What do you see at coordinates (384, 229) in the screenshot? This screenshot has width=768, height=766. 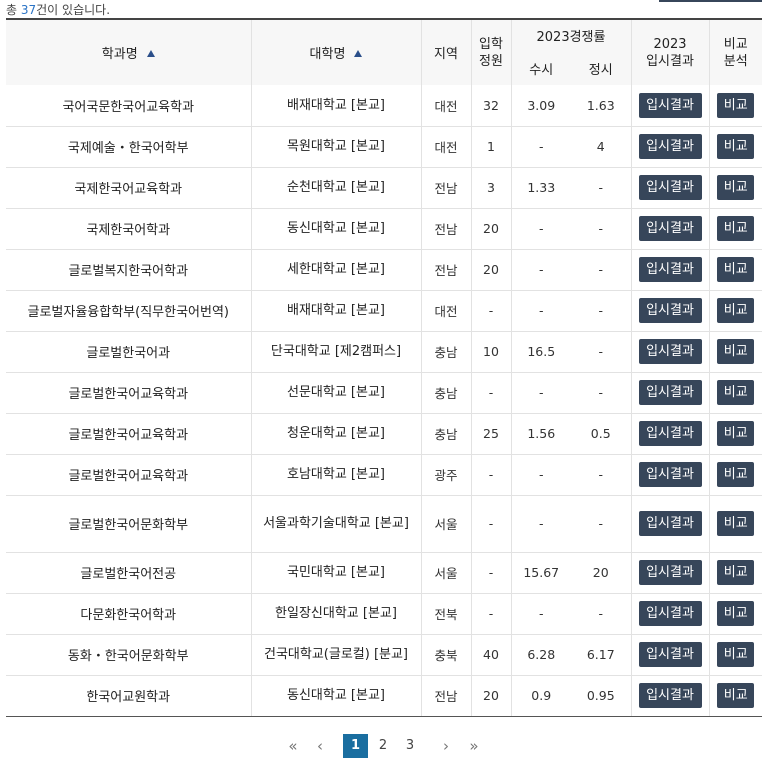 I see `table-row: 국제한국어학과 동신대학교 [본교] 전남 20- - 입시결과 비교` at bounding box center [384, 229].